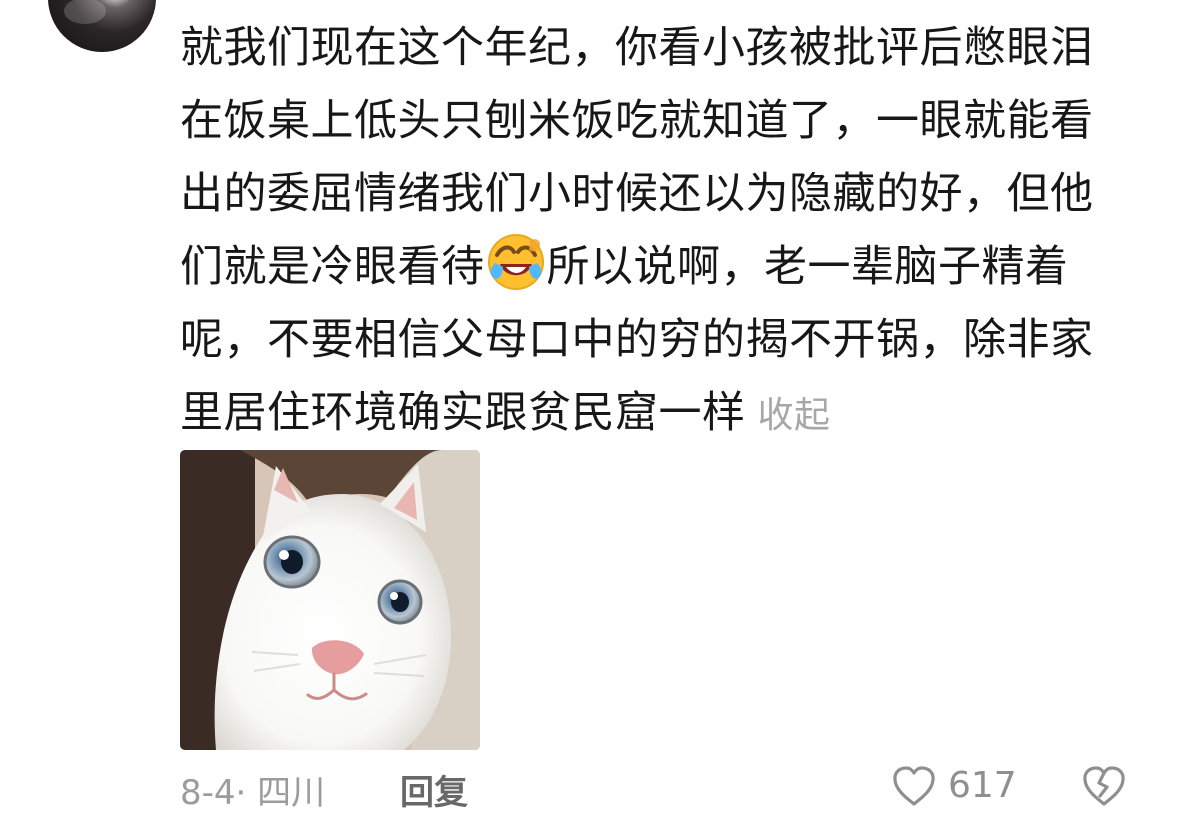 This screenshot has height=823, width=1179. Describe the element at coordinates (253, 793) in the screenshot. I see `comment-date-location: 8-4· 四川` at that location.